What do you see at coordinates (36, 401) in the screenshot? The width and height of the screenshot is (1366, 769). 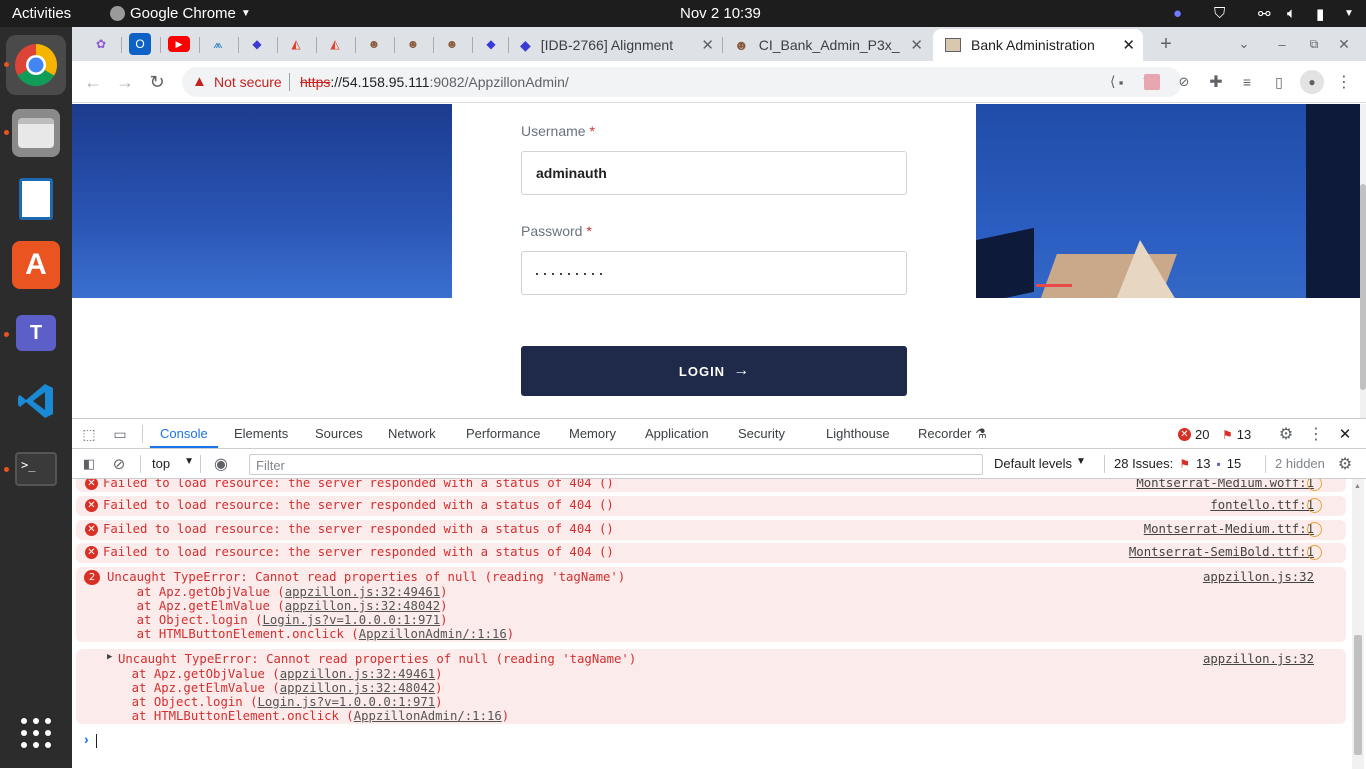 I see `vscode-dock-icon` at bounding box center [36, 401].